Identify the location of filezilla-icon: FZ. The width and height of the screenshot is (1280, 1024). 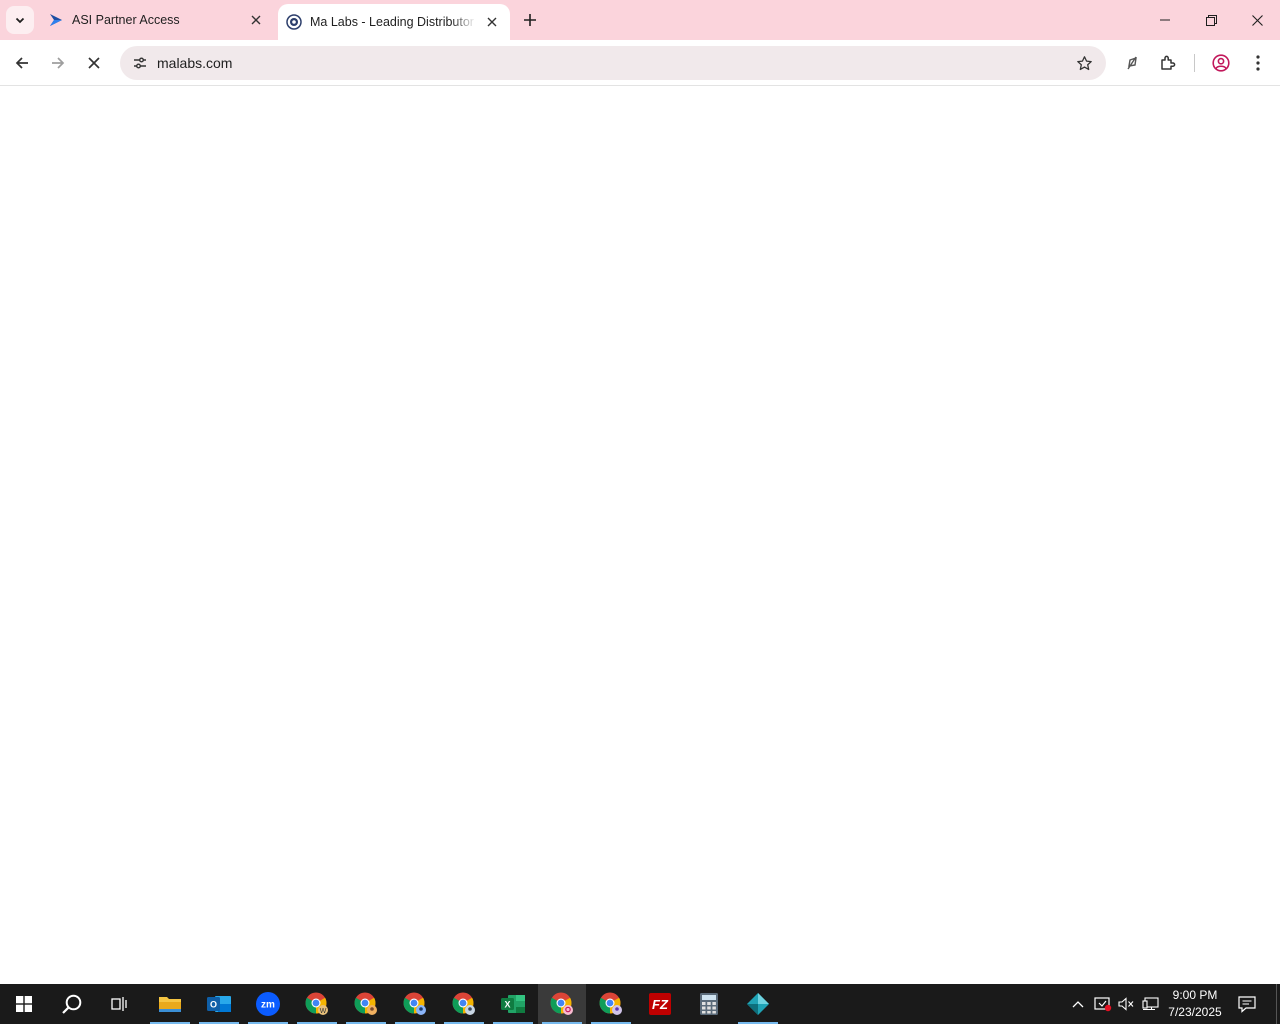
(660, 1004).